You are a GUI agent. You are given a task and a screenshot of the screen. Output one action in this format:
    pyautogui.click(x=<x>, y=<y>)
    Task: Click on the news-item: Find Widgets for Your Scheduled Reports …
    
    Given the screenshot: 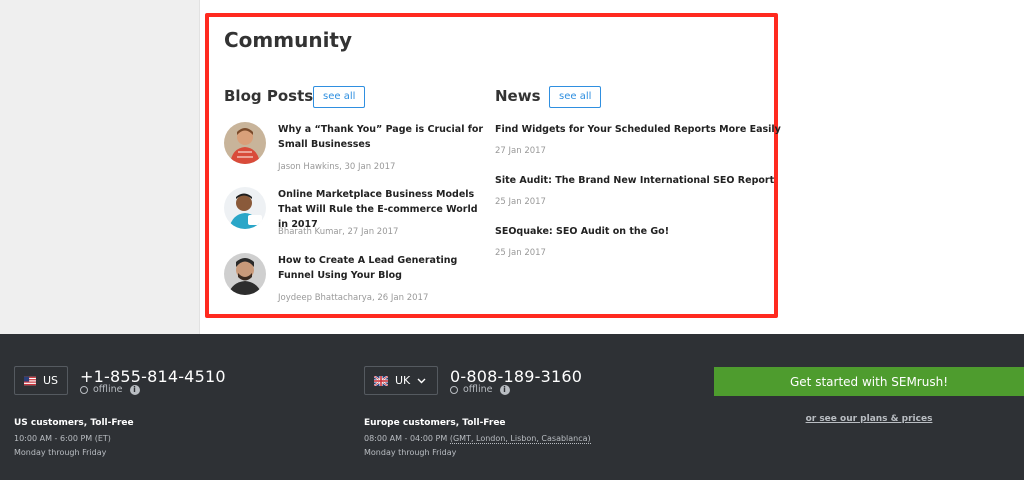 What is the action you would take?
    pyautogui.click(x=638, y=139)
    